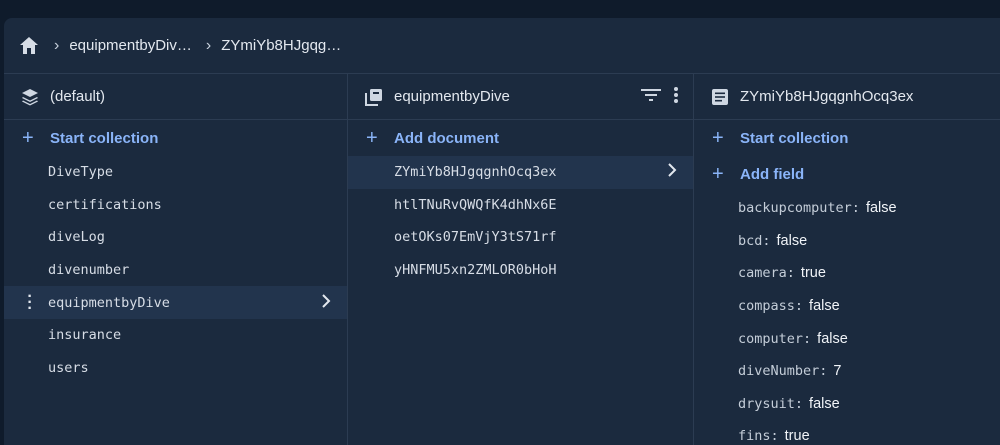 Image resolution: width=1000 pixels, height=445 pixels. I want to click on add-document-button: + Add document, so click(520, 138).